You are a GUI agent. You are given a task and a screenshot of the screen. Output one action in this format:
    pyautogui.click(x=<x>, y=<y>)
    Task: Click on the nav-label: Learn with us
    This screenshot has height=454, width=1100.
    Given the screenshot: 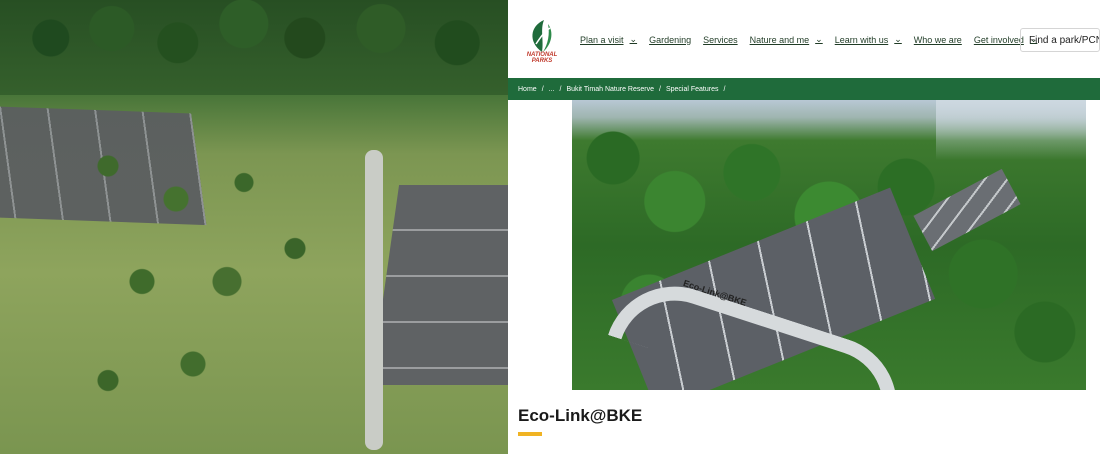 What is the action you would take?
    pyautogui.click(x=861, y=39)
    